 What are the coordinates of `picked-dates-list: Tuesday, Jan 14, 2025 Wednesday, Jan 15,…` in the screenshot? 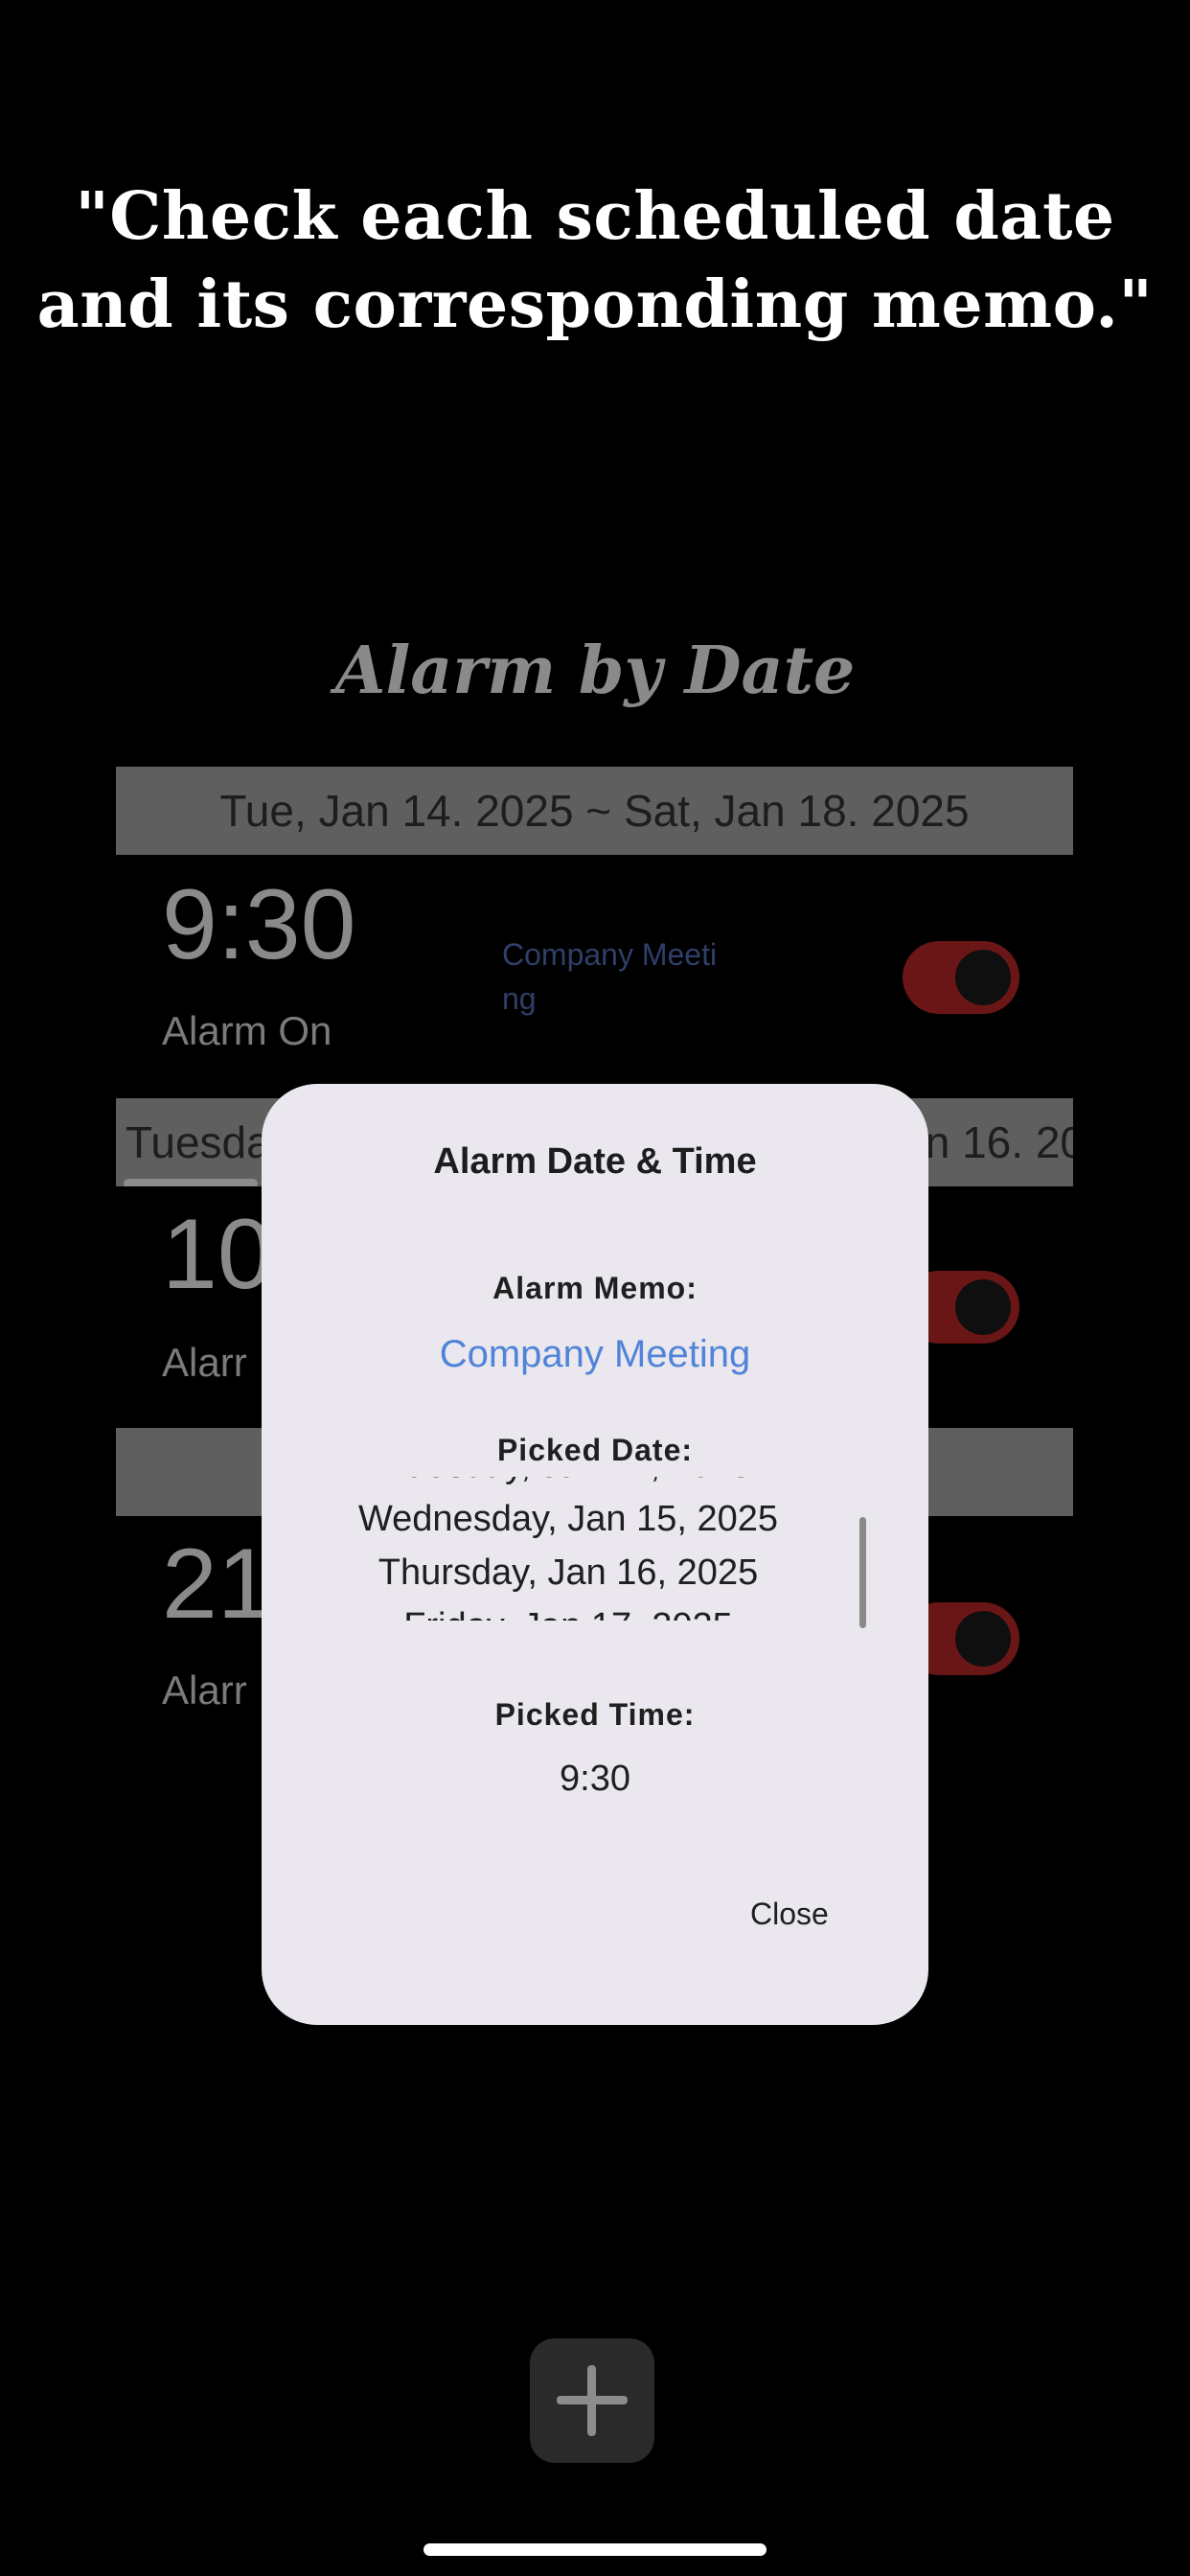 It's located at (568, 1549).